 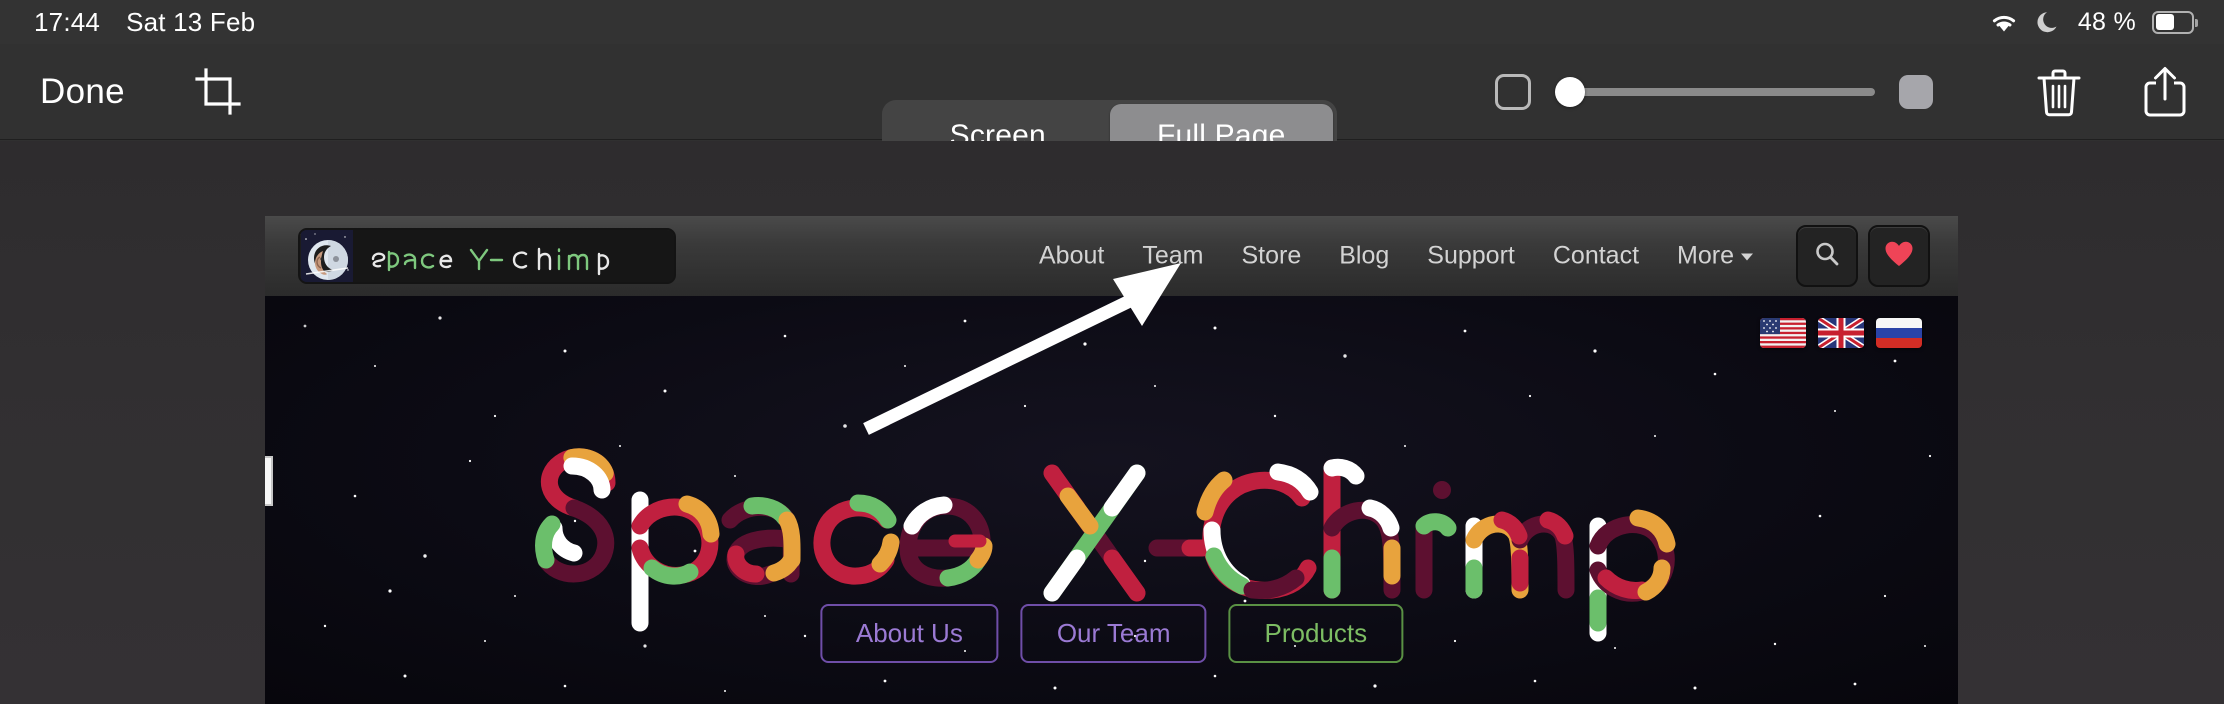 I want to click on nav-item-support: Support, so click(x=1471, y=256).